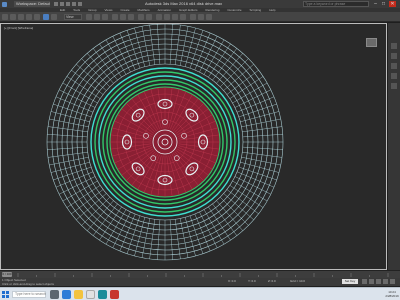 The image size is (400, 300). Describe the element at coordinates (364, 281) in the screenshot. I see `play-icon` at that location.